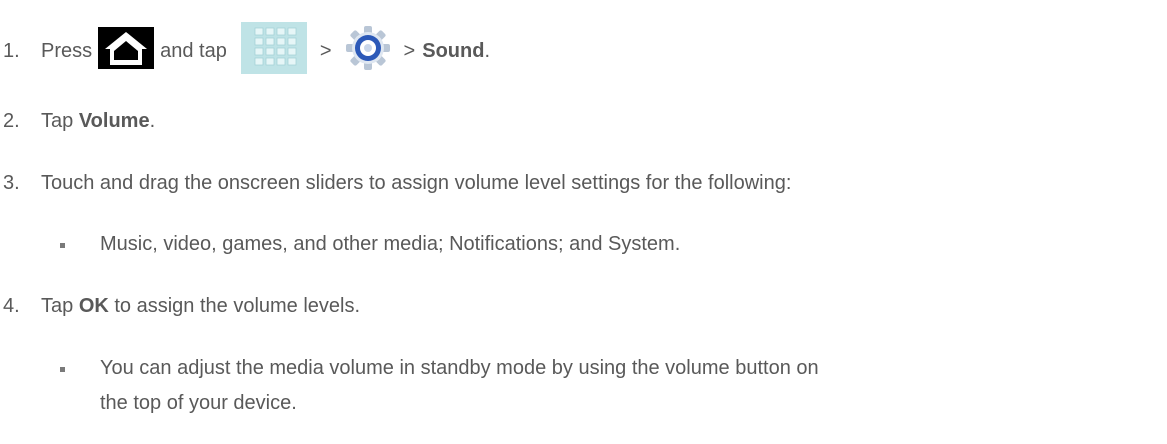  I want to click on step-number: 4., so click(11, 306).